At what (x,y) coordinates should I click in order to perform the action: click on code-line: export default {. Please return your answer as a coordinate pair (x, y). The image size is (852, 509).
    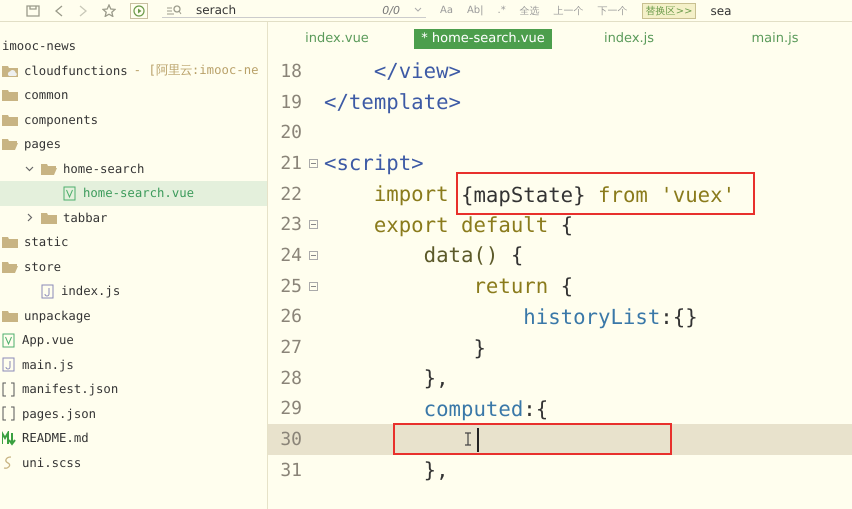
    Looking at the image, I should click on (473, 225).